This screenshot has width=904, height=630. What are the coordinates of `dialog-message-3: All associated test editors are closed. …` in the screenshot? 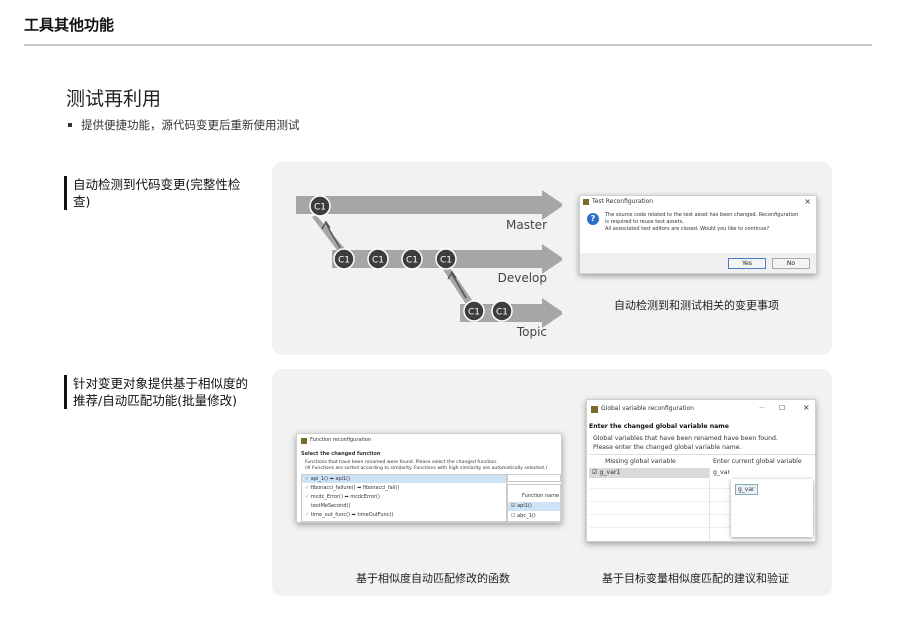 It's located at (687, 229).